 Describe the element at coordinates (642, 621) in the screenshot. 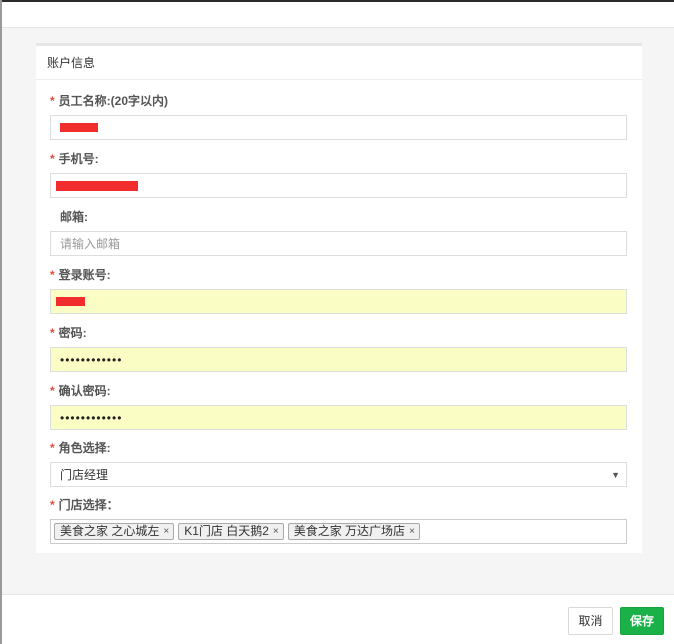

I see `save-button: 保存` at that location.